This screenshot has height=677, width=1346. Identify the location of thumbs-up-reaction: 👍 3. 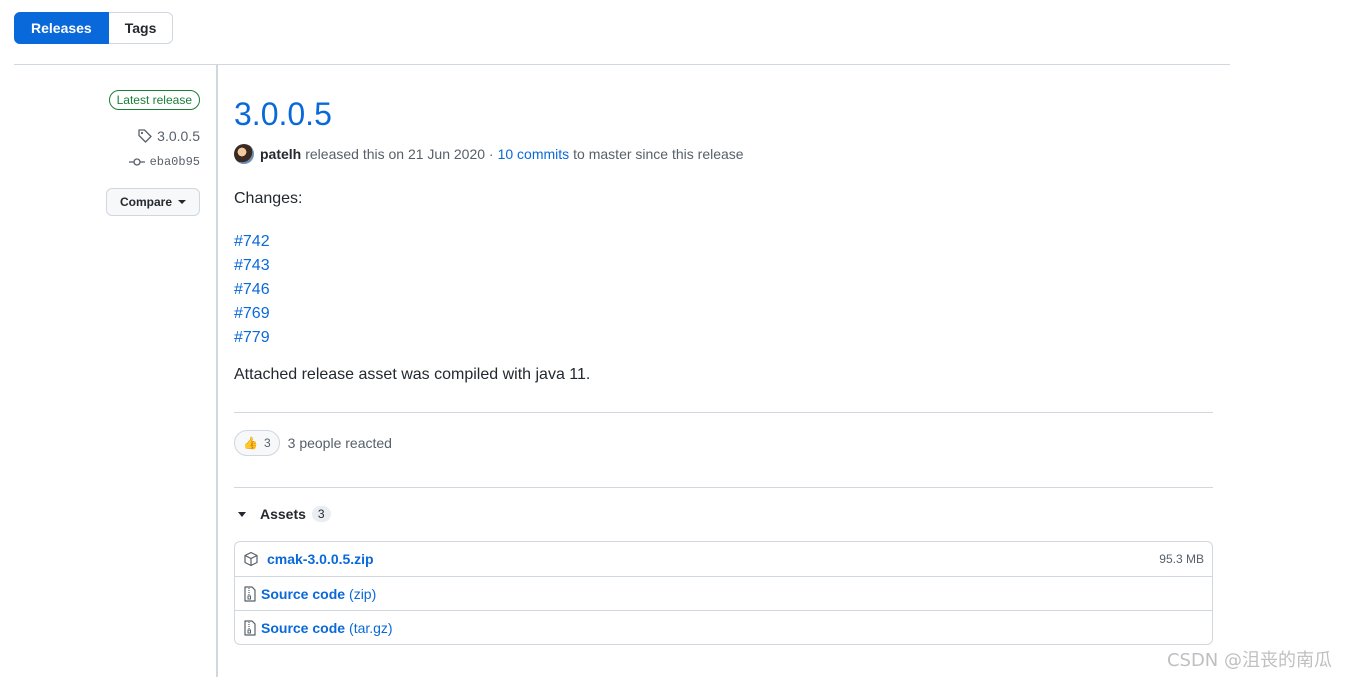
(257, 443).